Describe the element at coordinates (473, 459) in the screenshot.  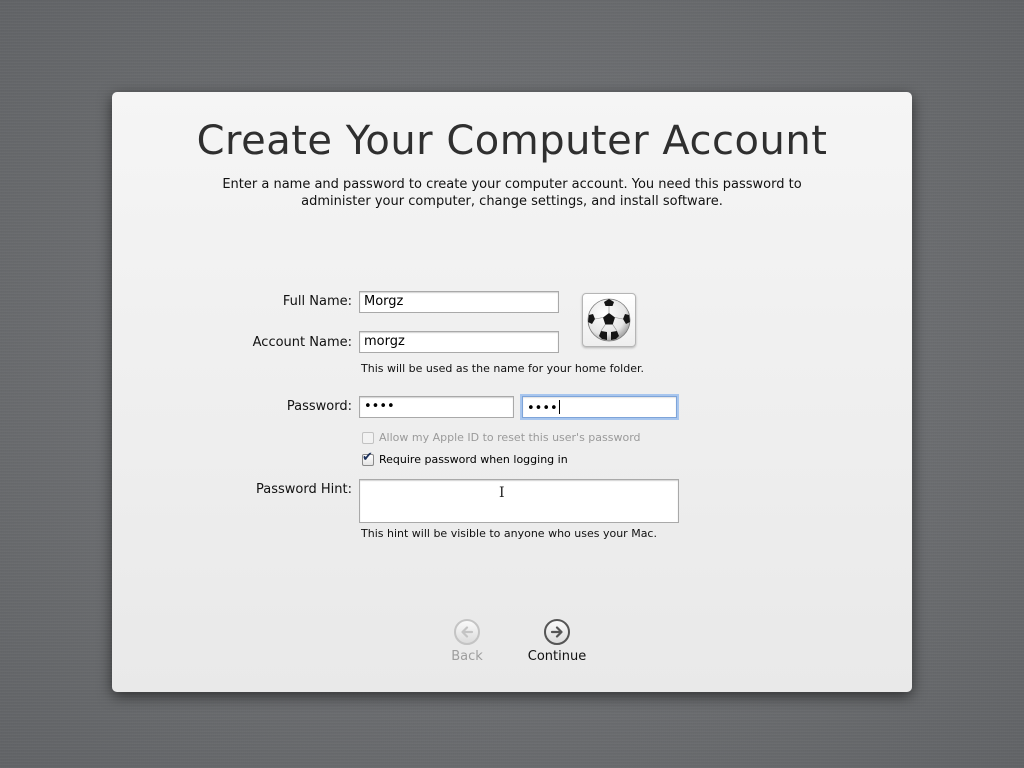
I see `require-password-label: Require password when logging in` at that location.